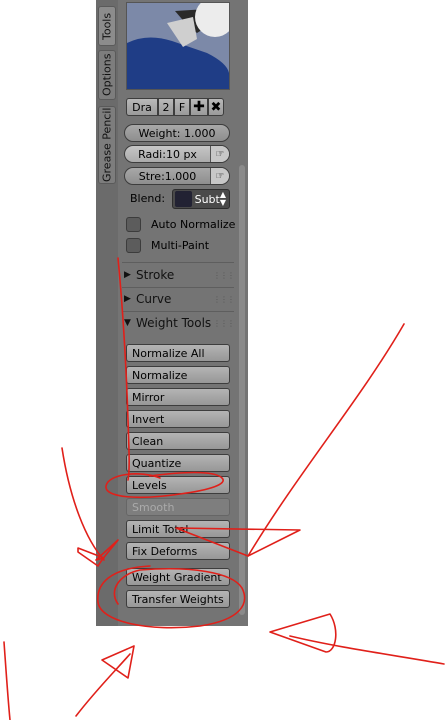 The width and height of the screenshot is (446, 720). Describe the element at coordinates (178, 529) in the screenshot. I see `limit-total-button: Limit Total` at that location.